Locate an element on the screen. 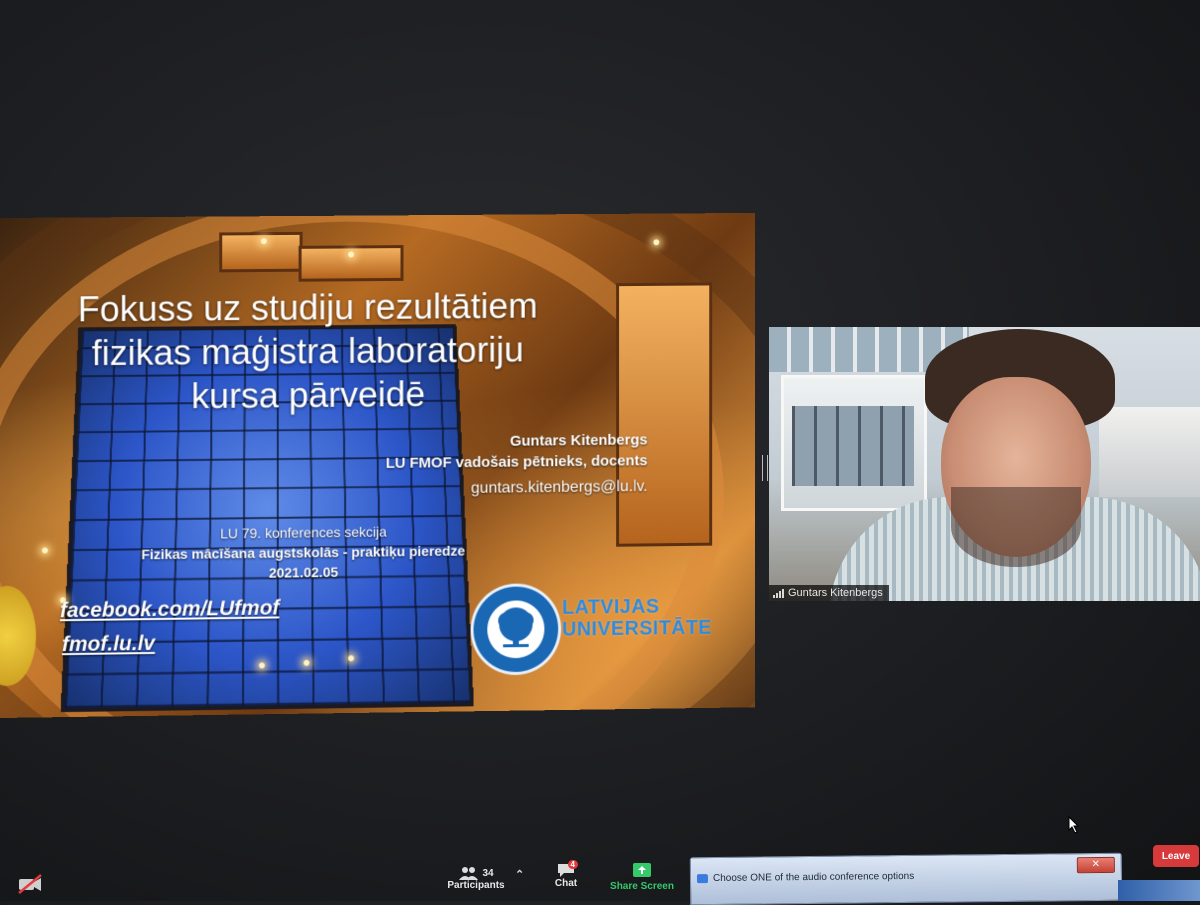 Image resolution: width=1200 pixels, height=905 pixels. author-name: Guntars Kitenbergs is located at coordinates (517, 441).